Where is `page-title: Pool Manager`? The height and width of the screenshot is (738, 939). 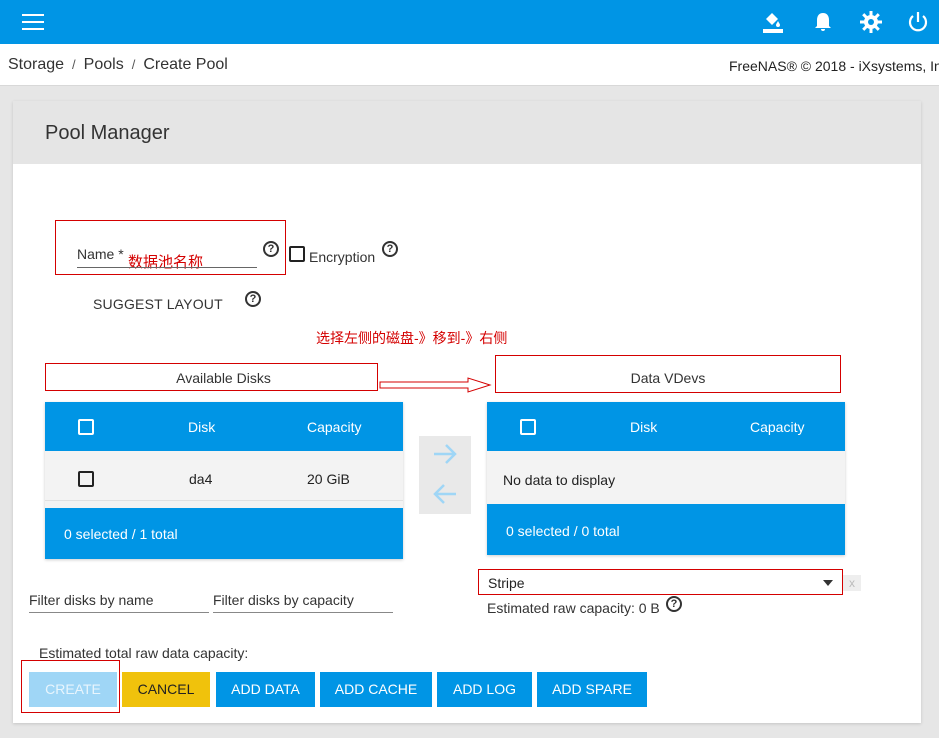
page-title: Pool Manager is located at coordinates (107, 133).